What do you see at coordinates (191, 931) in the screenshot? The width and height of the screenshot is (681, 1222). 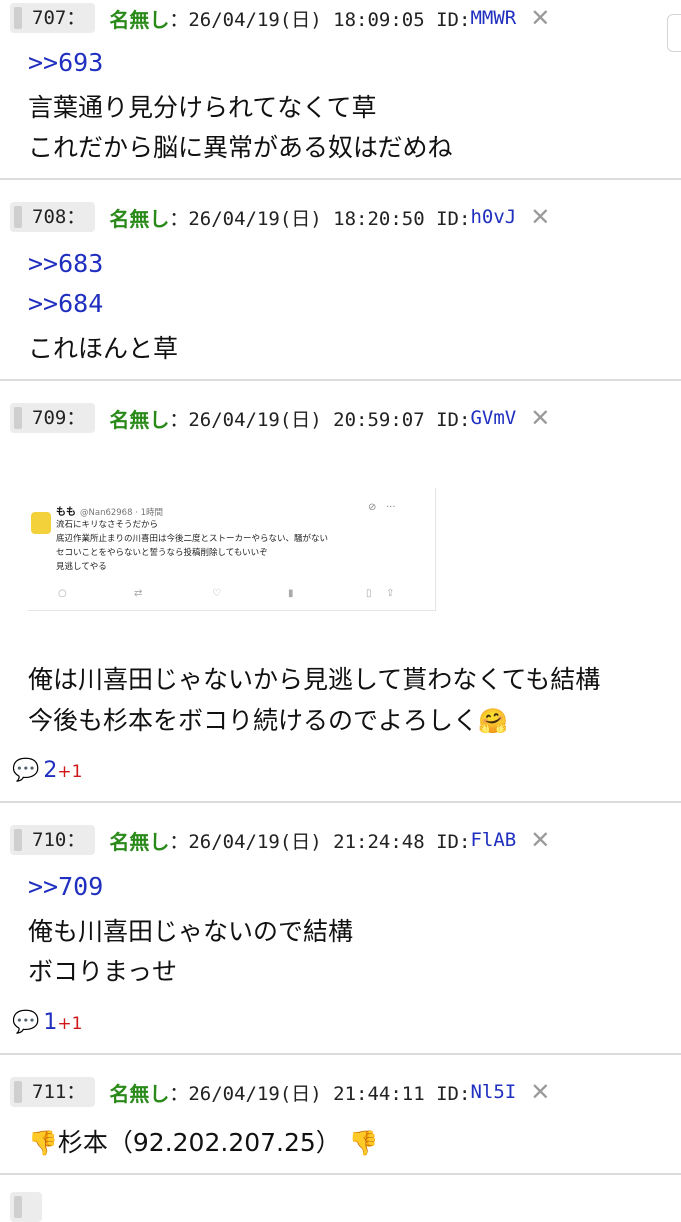 I see `post-text-line: 俺も川喜田じゃないので結構` at bounding box center [191, 931].